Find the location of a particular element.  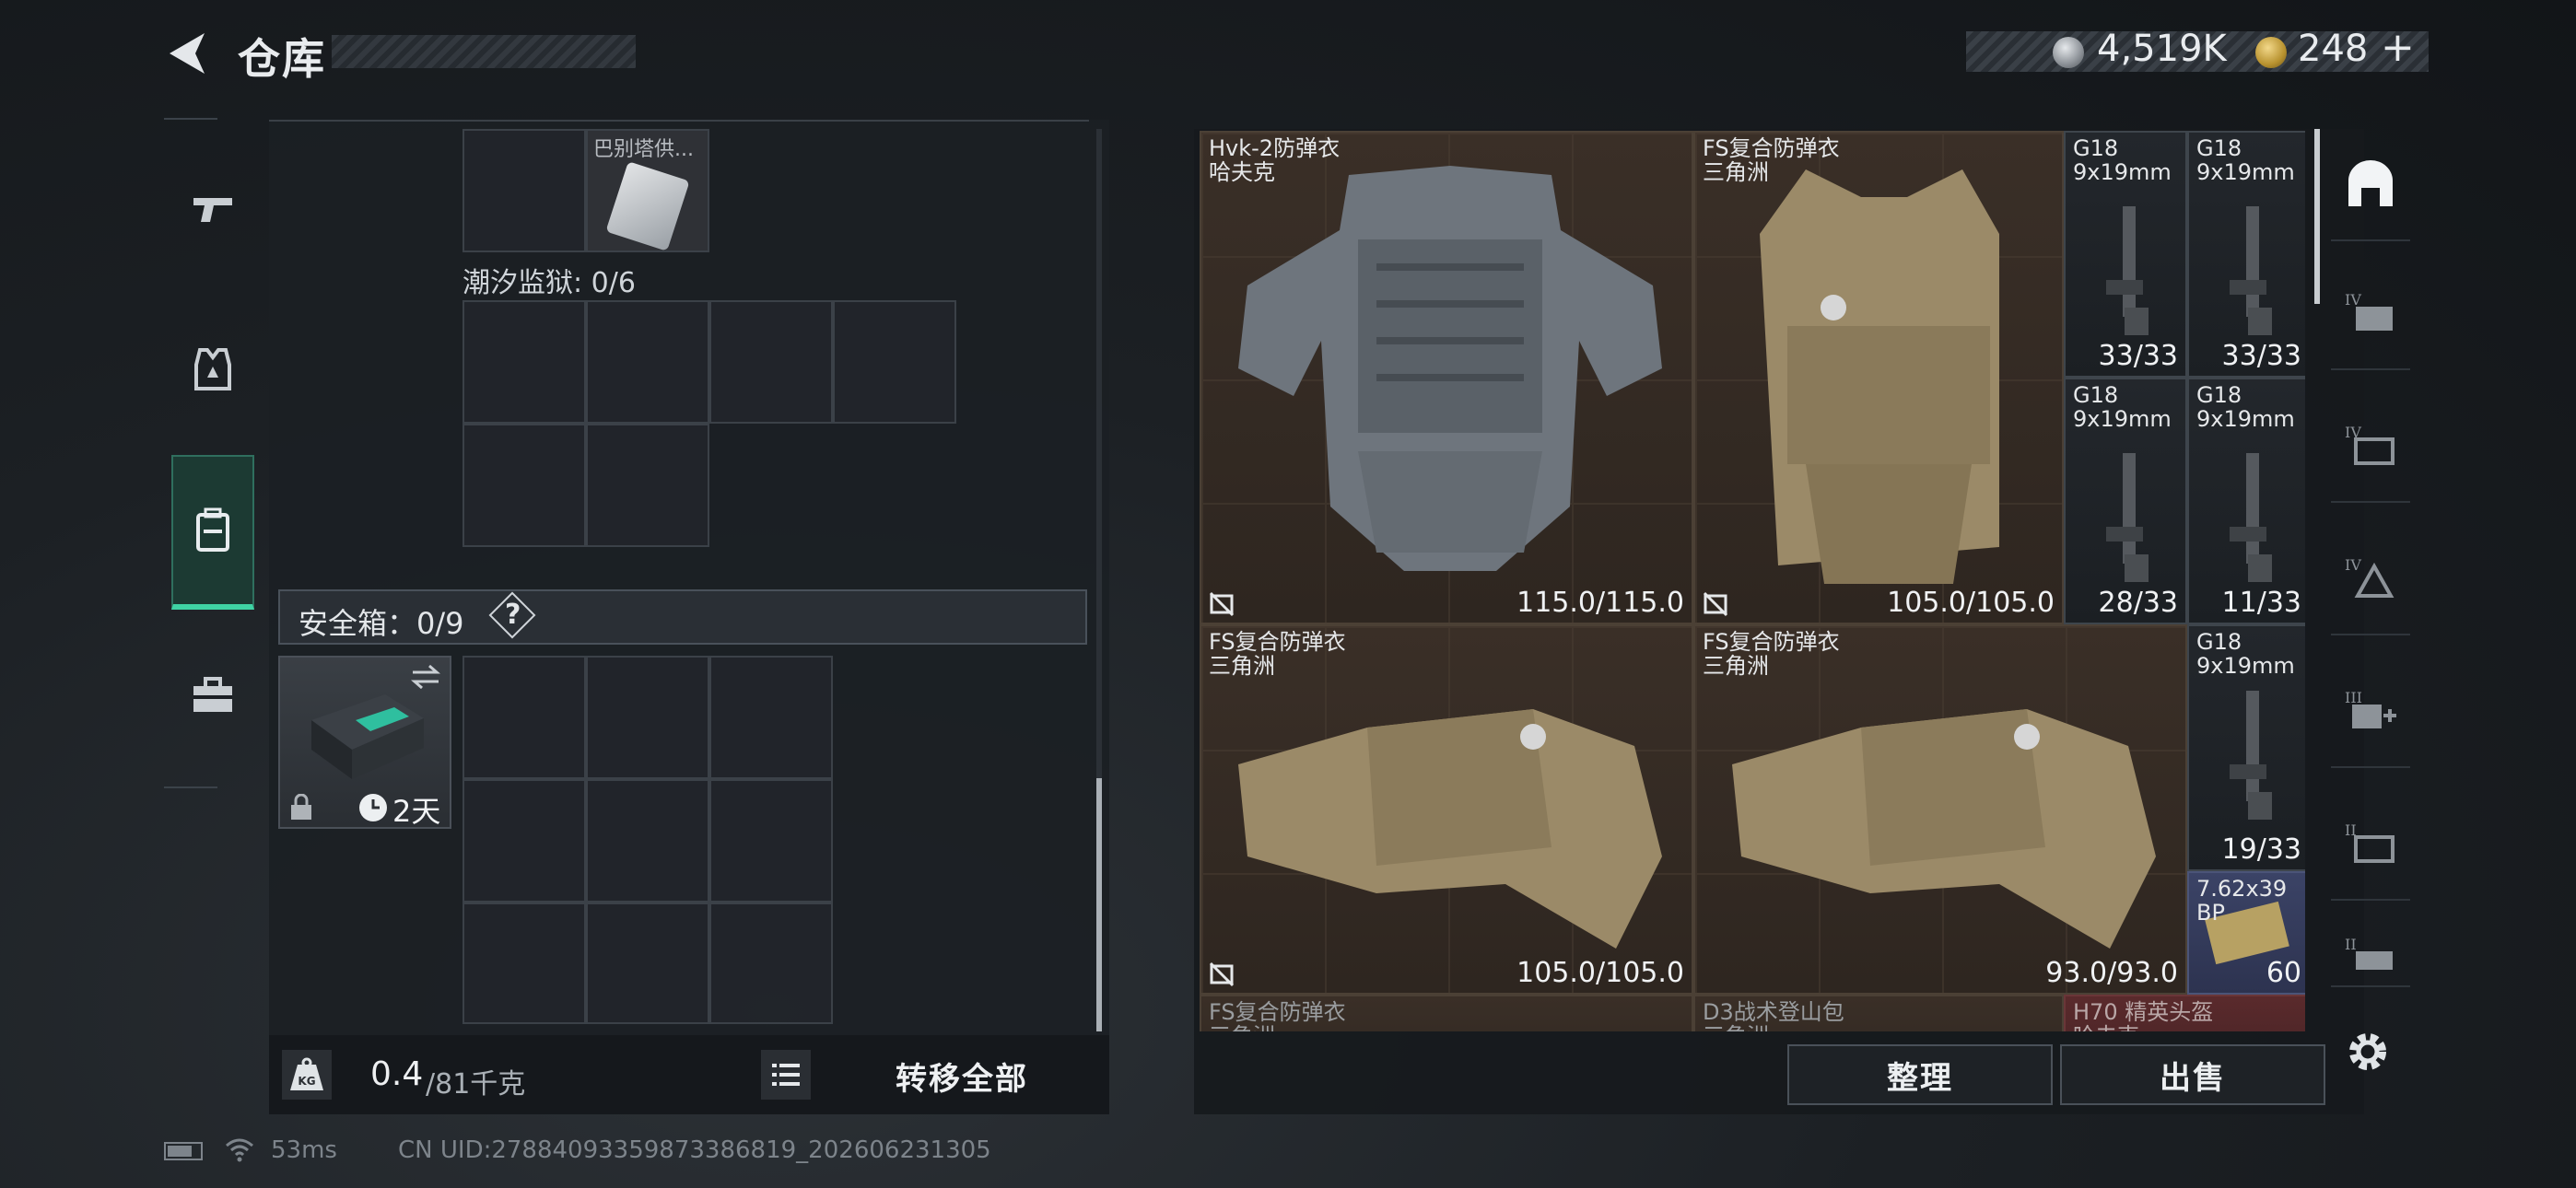

silver-amount: 4,519K is located at coordinates (2162, 49).